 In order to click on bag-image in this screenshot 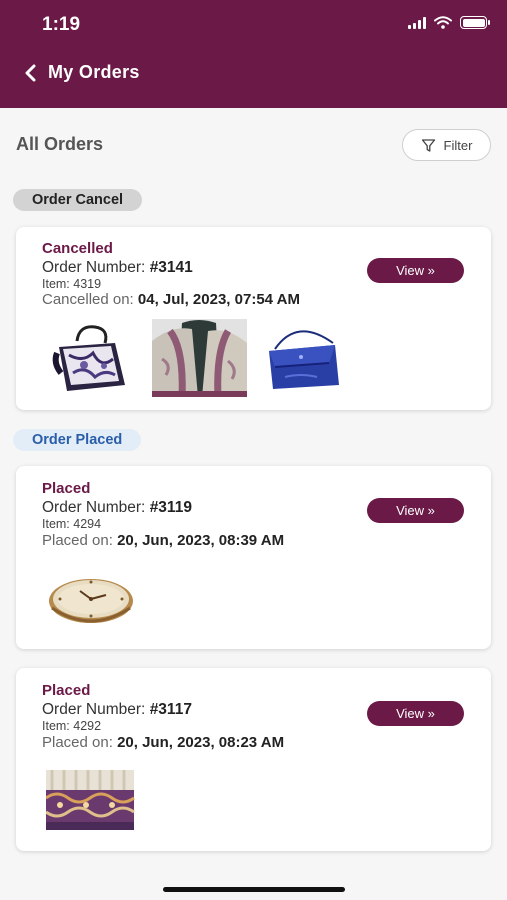, I will do `click(96, 358)`.